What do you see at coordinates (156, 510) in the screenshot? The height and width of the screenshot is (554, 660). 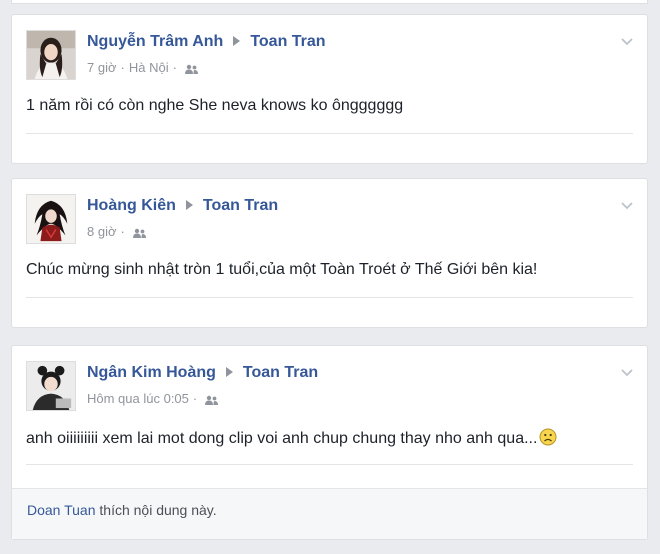 I see `likes-suffix: thích nội dung này.` at bounding box center [156, 510].